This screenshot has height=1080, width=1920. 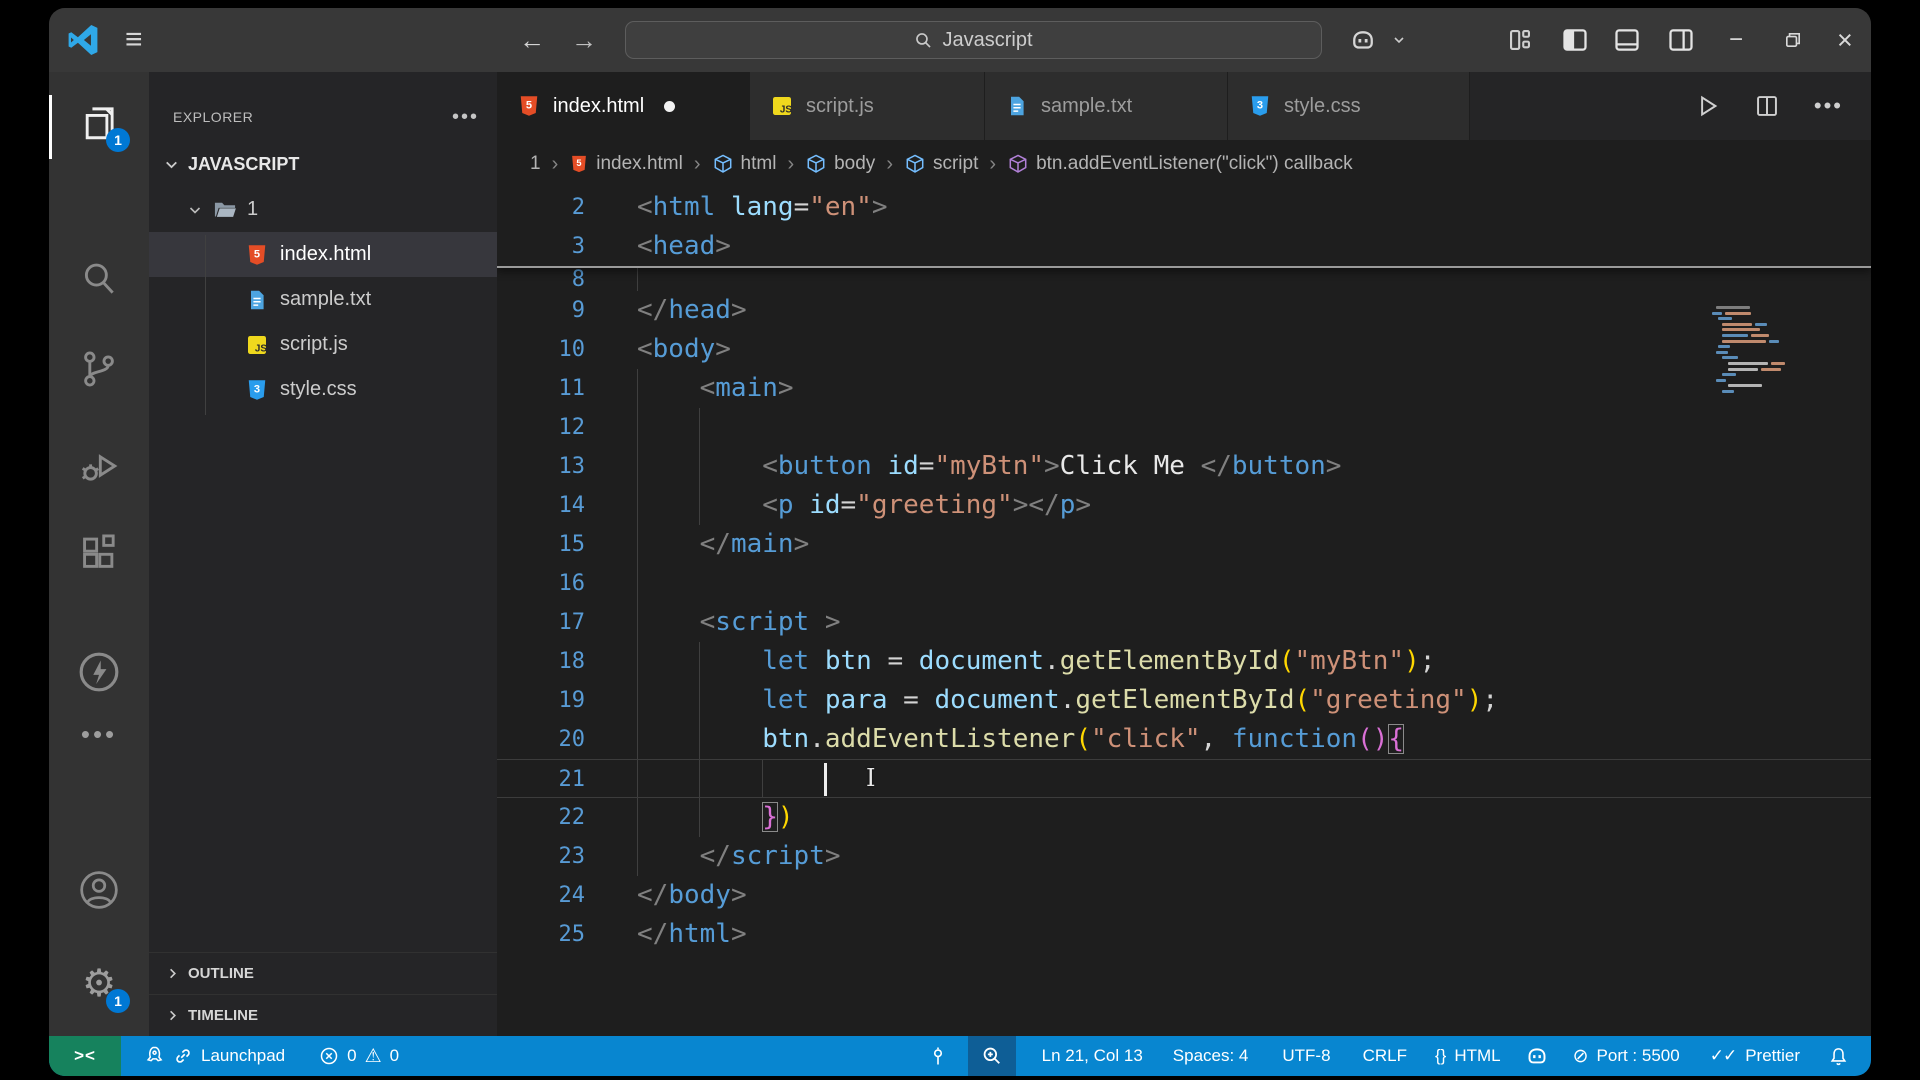 What do you see at coordinates (1537, 1056) in the screenshot?
I see `copilot-status-icon` at bounding box center [1537, 1056].